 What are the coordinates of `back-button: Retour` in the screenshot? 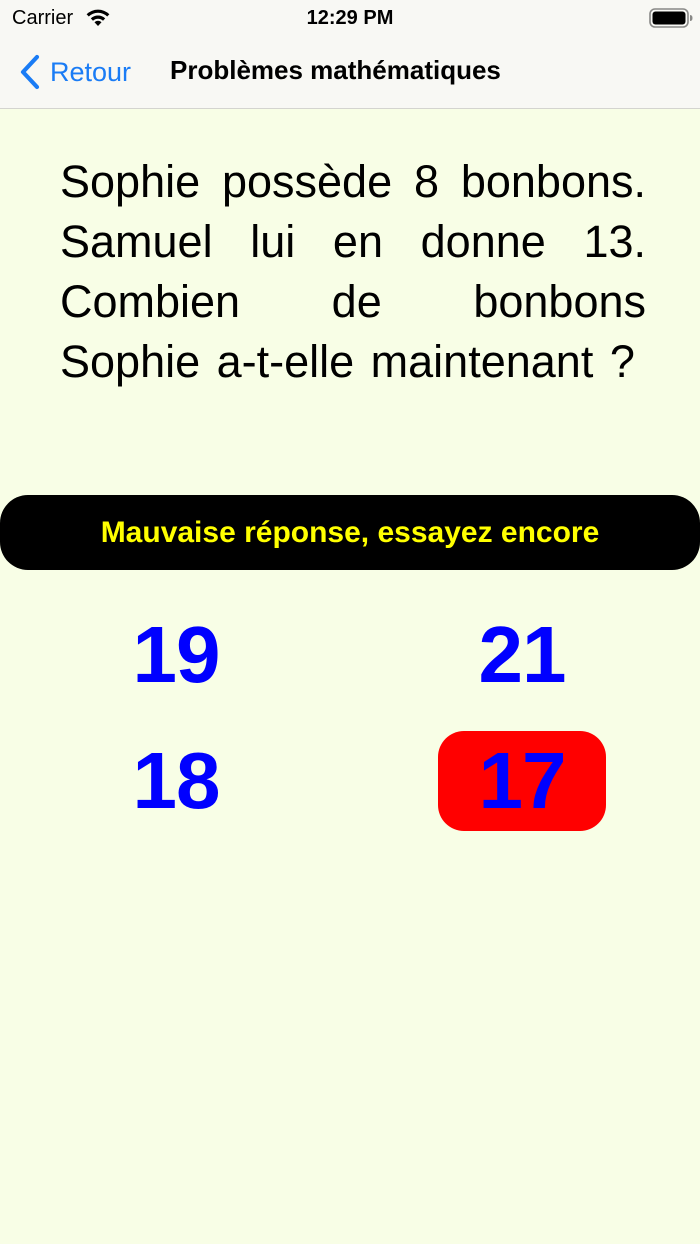 It's located at (74, 72).